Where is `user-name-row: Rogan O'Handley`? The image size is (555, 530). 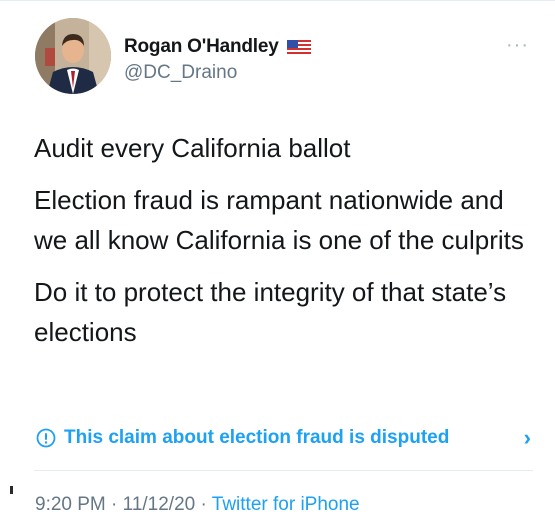
user-name-row: Rogan O'Handley is located at coordinates (217, 47).